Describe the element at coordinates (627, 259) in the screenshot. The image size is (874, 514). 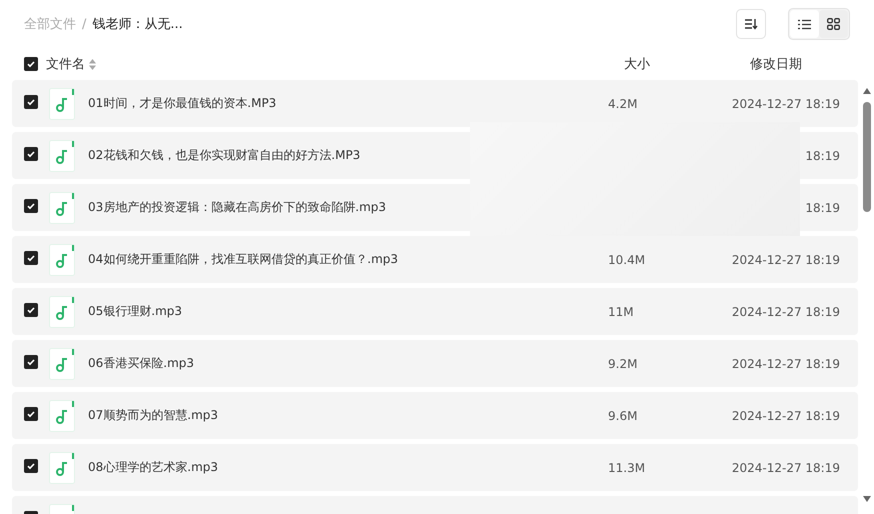
I see `file-size: 10.4M` at that location.